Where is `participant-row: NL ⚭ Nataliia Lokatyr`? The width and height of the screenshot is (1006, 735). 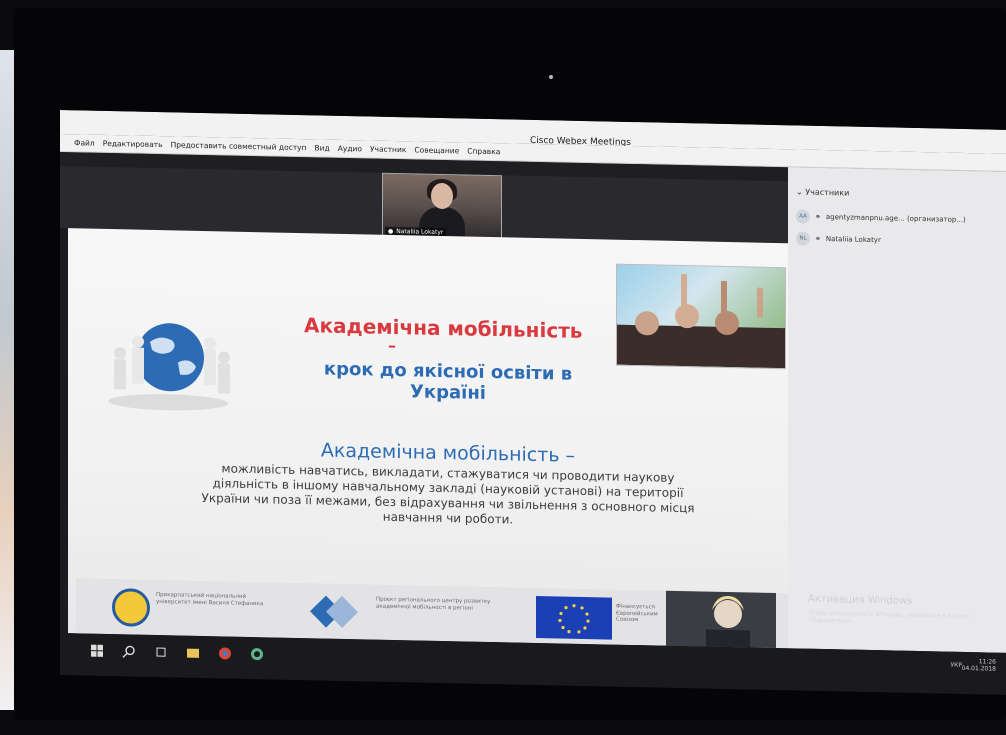
participant-row: NL ⚭ Nataliia Lokatyr is located at coordinates (838, 239).